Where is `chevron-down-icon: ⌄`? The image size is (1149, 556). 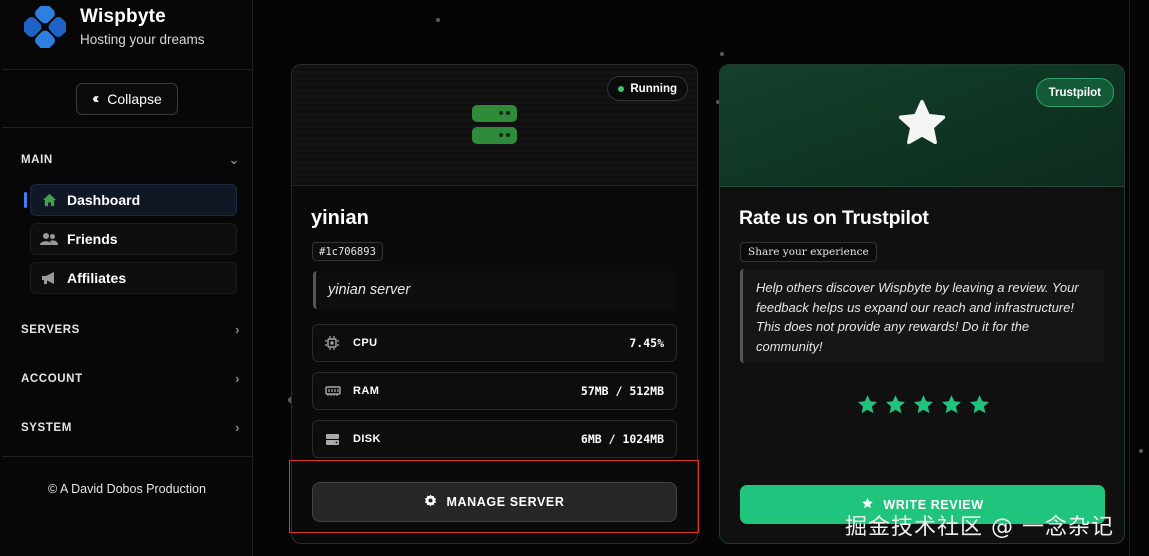
chevron-down-icon: ⌄ is located at coordinates (234, 159).